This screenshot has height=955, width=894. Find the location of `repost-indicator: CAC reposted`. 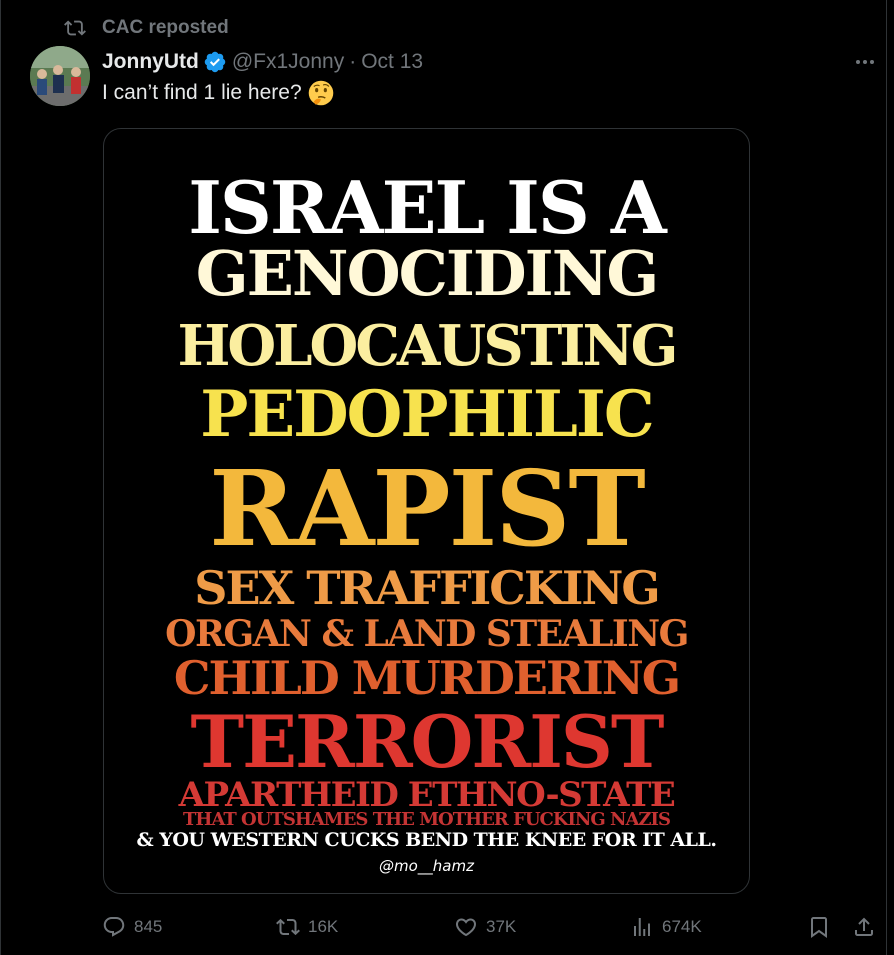

repost-indicator: CAC reposted is located at coordinates (146, 28).